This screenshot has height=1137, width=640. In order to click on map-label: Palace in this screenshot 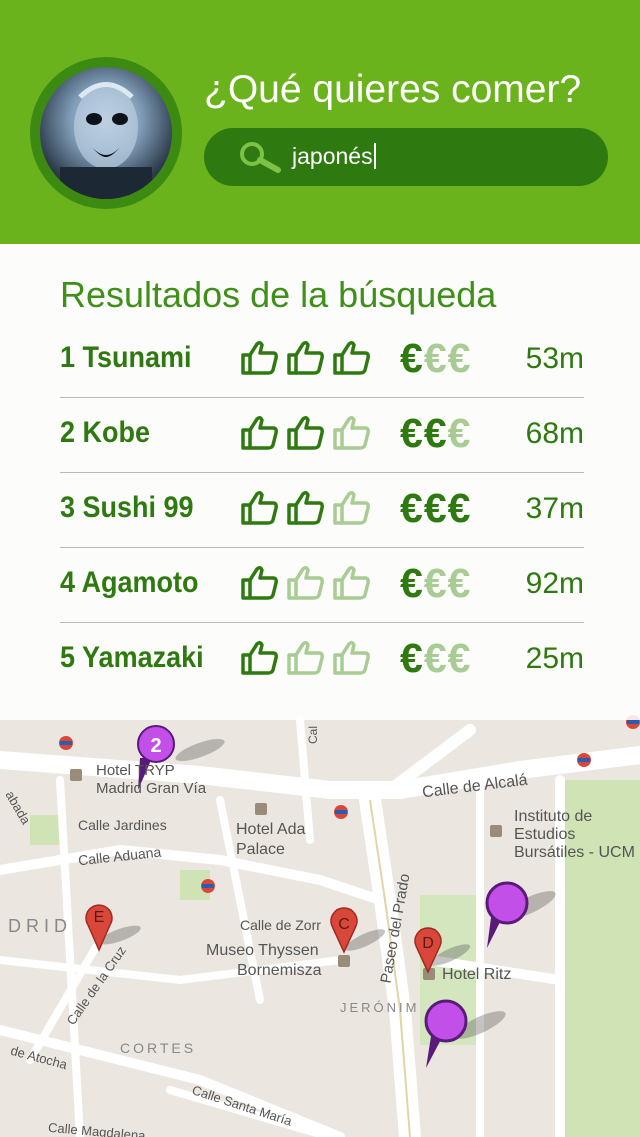, I will do `click(260, 849)`.